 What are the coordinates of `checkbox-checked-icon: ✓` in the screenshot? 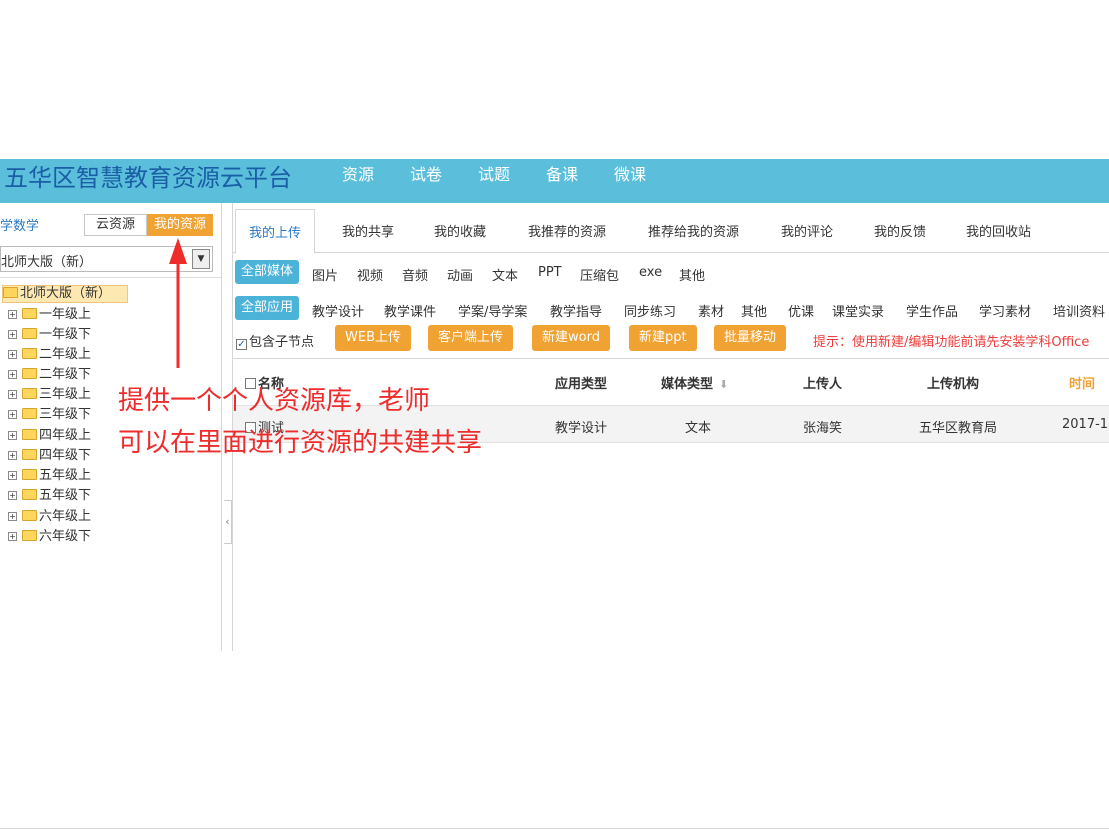 It's located at (241, 344).